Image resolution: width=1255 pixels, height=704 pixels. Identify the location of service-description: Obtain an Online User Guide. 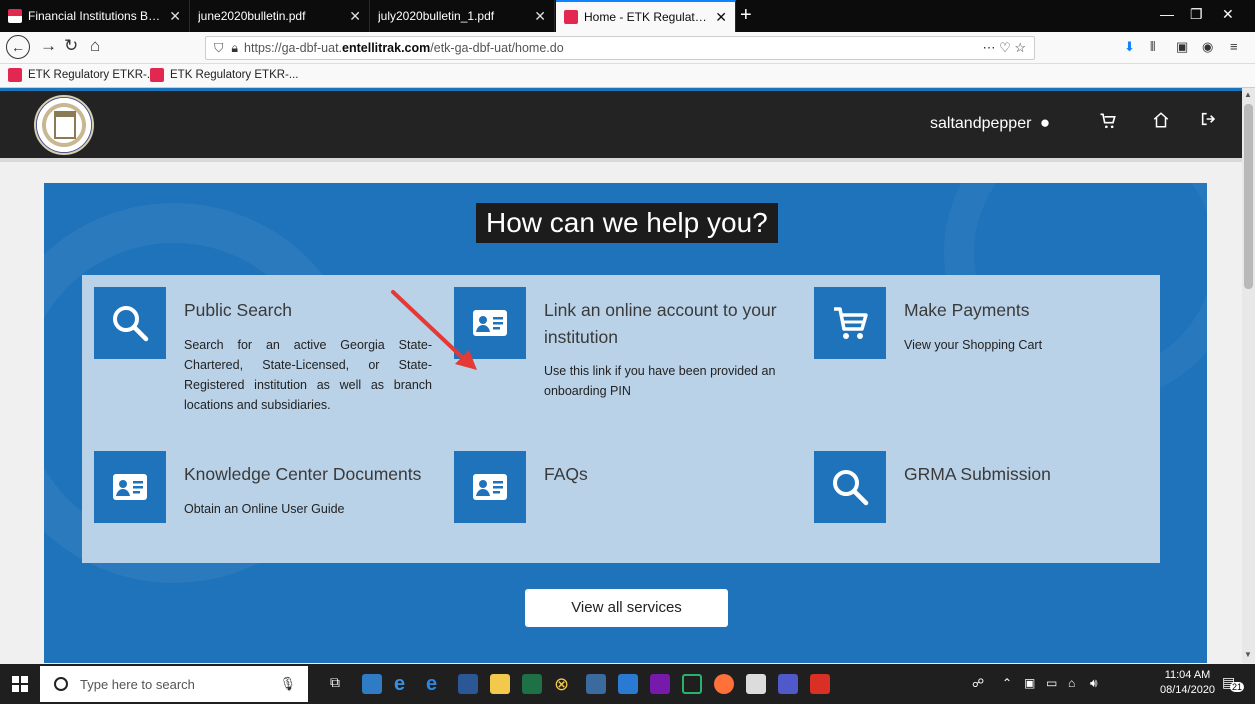
(264, 509).